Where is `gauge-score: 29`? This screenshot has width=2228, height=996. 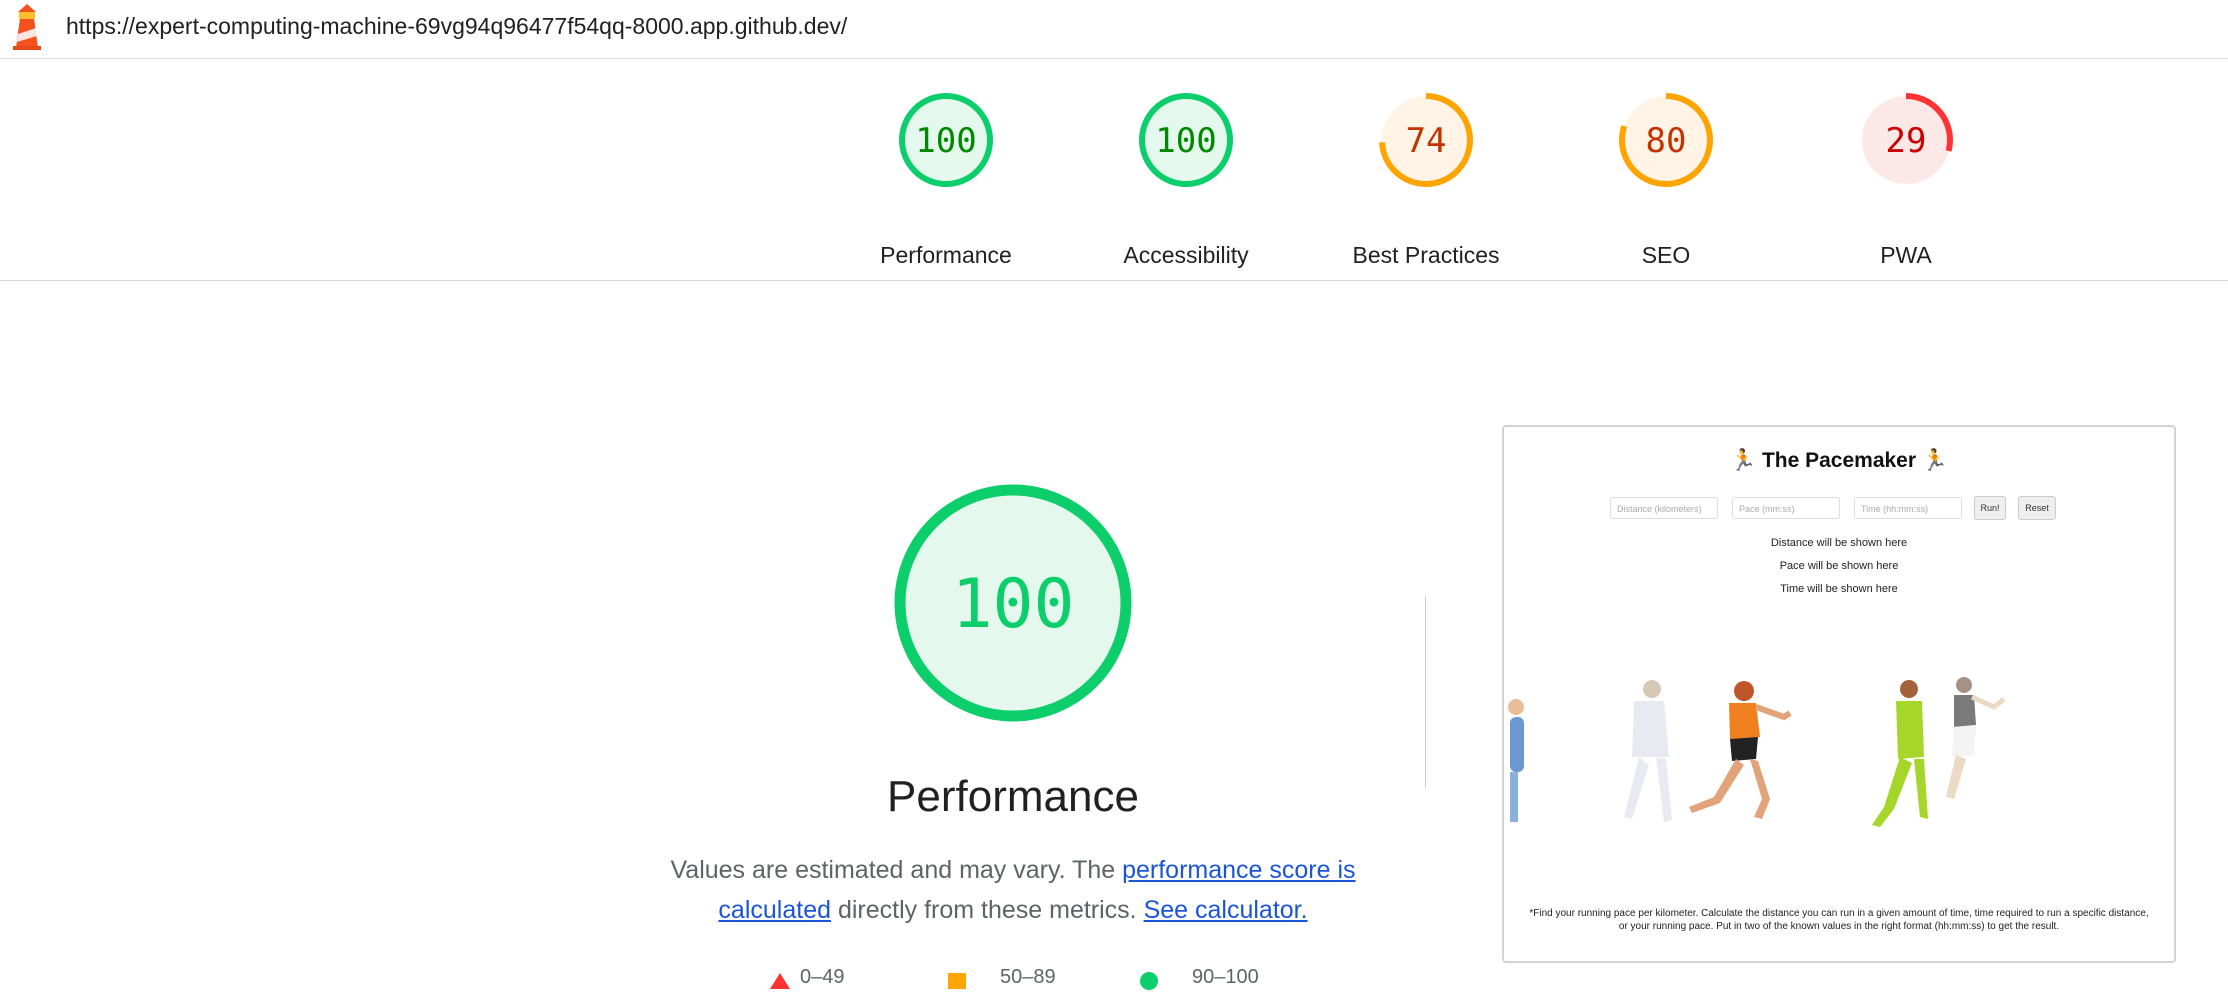
gauge-score: 29 is located at coordinates (1906, 141).